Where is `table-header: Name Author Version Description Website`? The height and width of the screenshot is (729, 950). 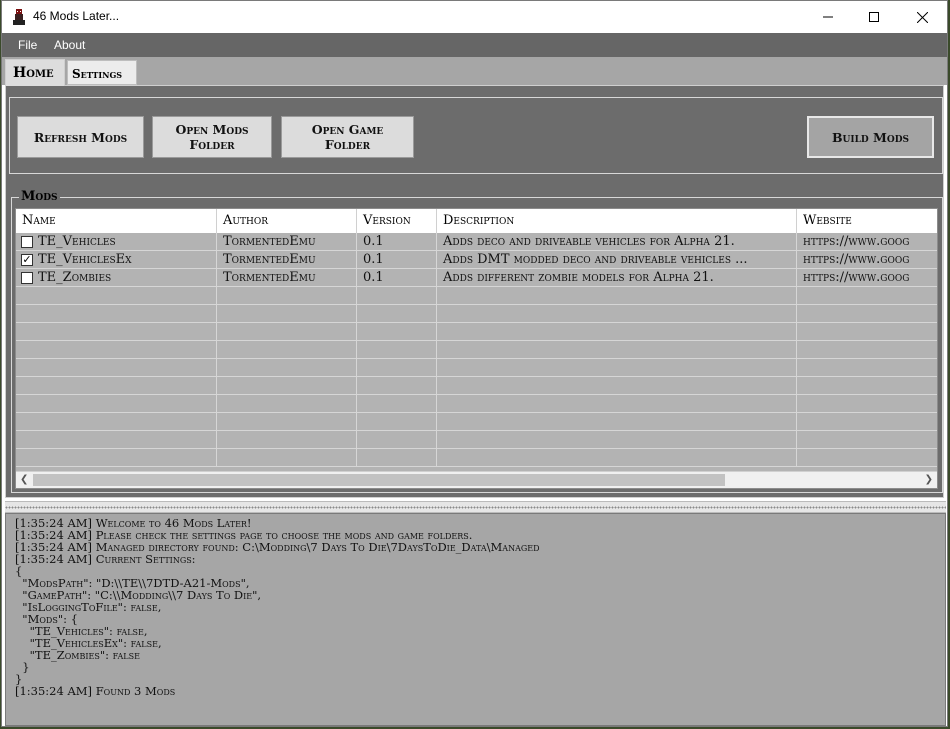
table-header: Name Author Version Description Website is located at coordinates (476, 221).